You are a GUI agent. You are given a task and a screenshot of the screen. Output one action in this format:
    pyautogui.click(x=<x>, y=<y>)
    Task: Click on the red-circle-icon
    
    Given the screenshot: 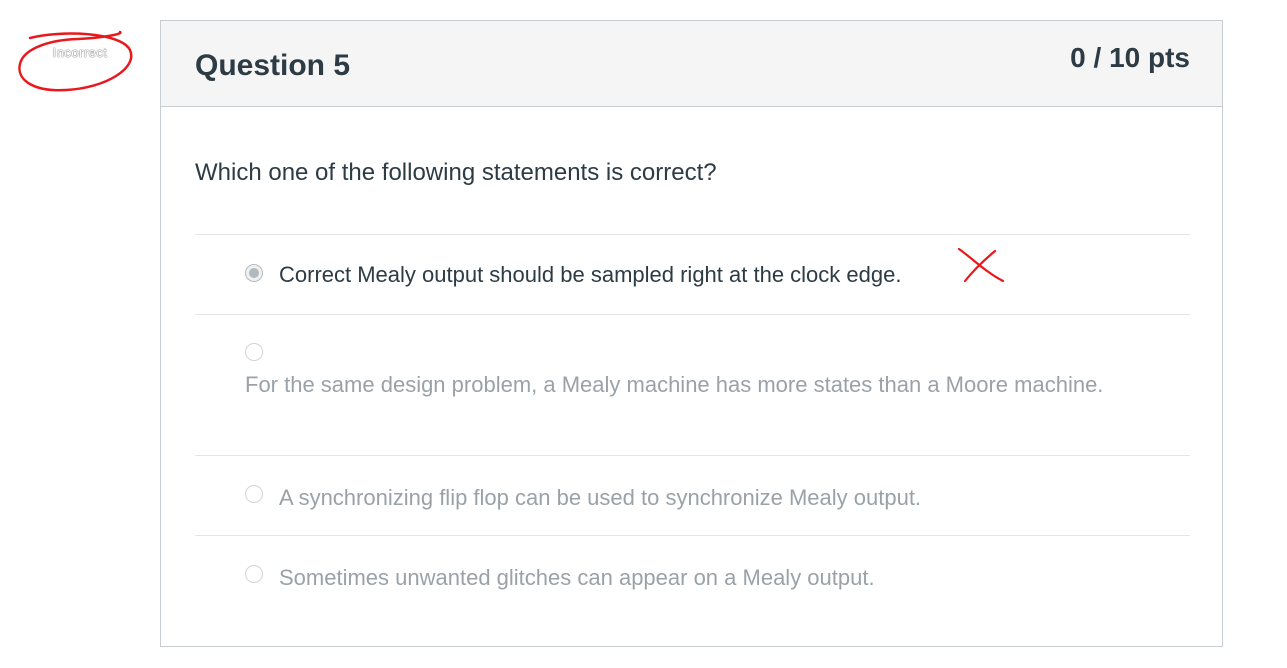 What is the action you would take?
    pyautogui.click(x=75, y=61)
    